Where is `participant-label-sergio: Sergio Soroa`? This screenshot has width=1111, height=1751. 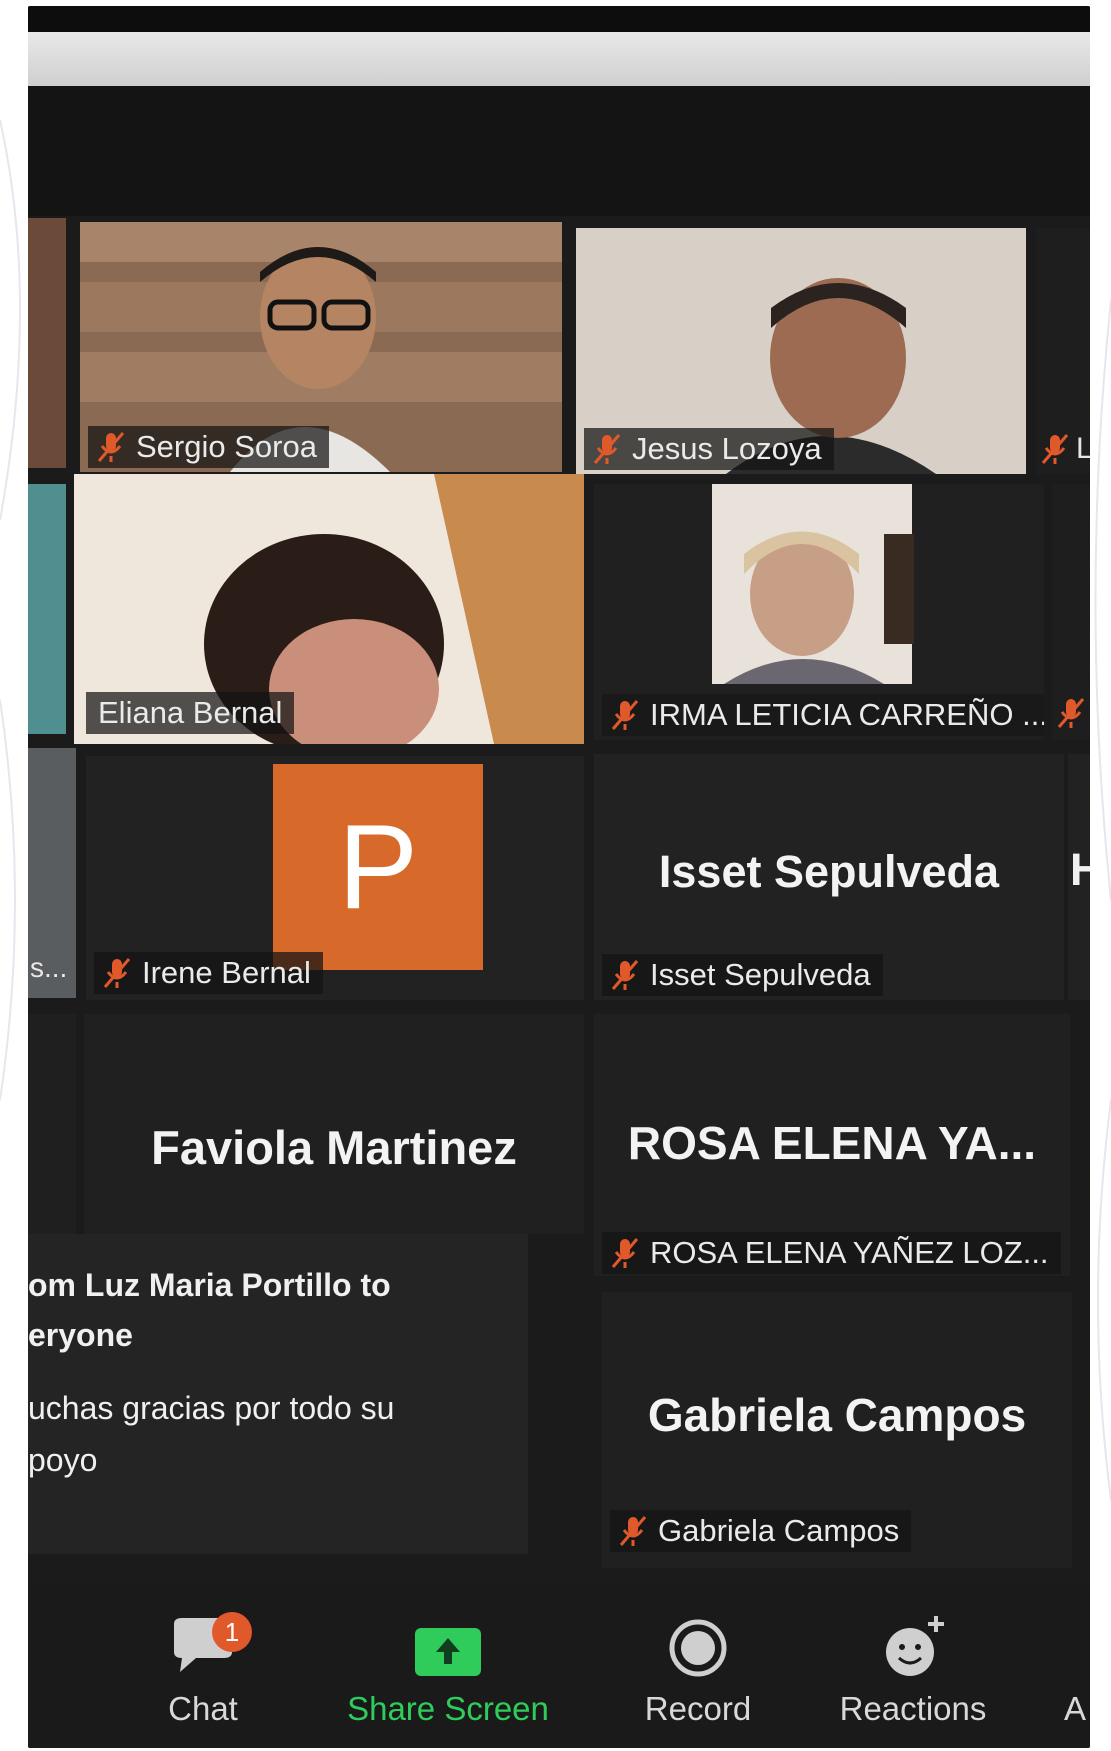 participant-label-sergio: Sergio Soroa is located at coordinates (208, 447).